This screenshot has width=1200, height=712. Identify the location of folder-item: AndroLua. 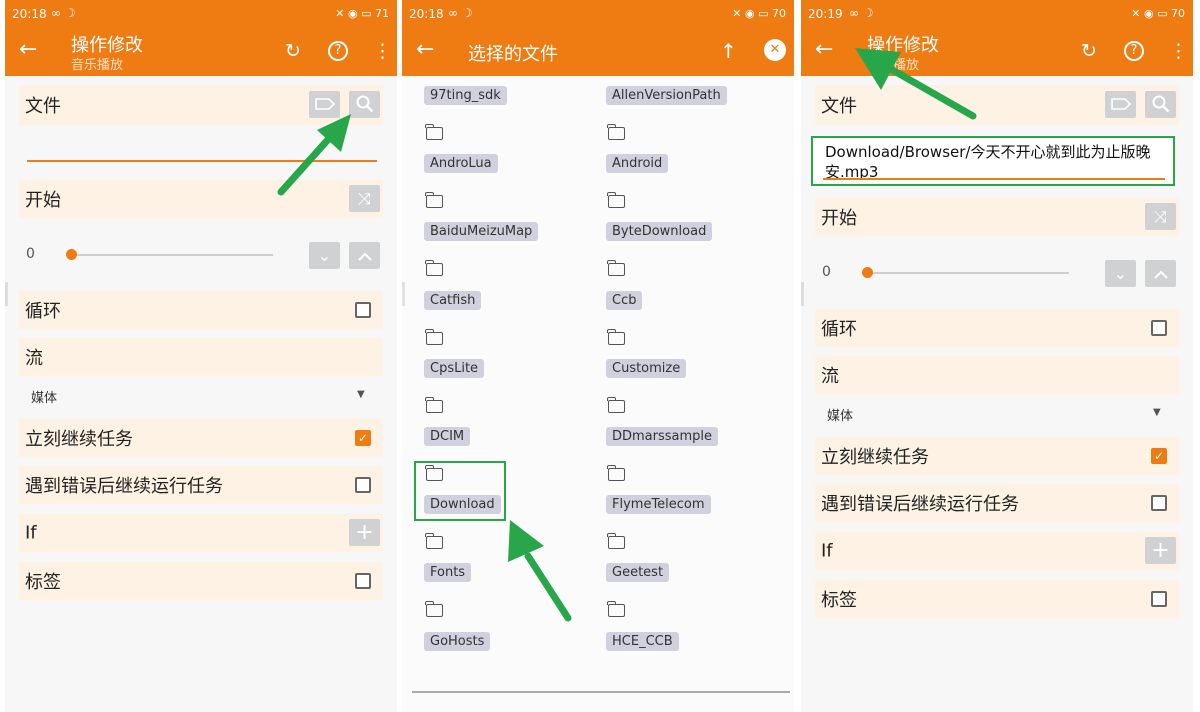
(461, 164).